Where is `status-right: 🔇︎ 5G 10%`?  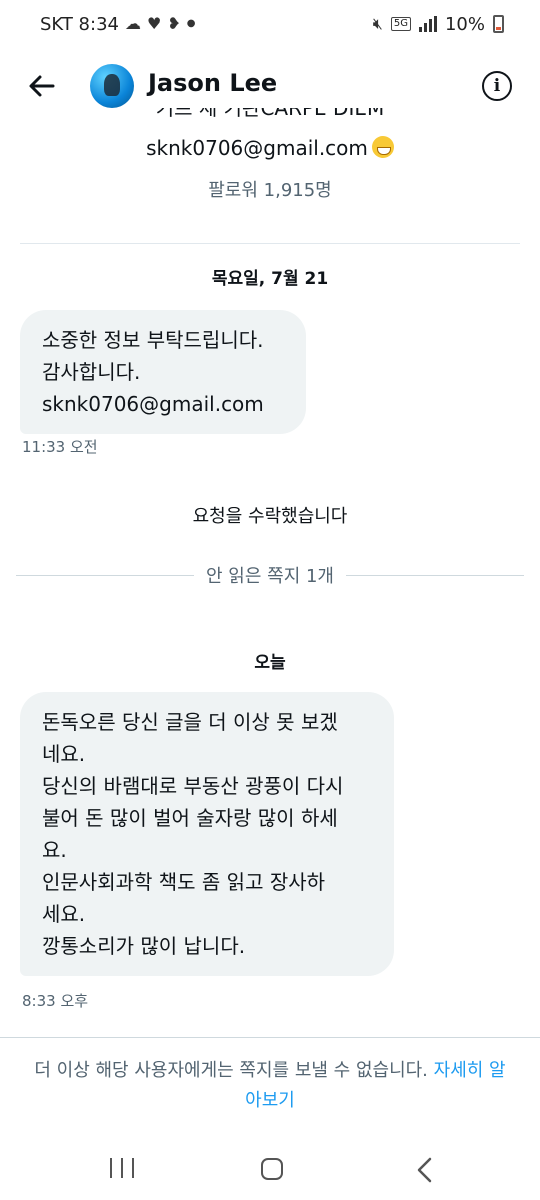
status-right: 🔇︎ 5G 10% is located at coordinates (438, 24).